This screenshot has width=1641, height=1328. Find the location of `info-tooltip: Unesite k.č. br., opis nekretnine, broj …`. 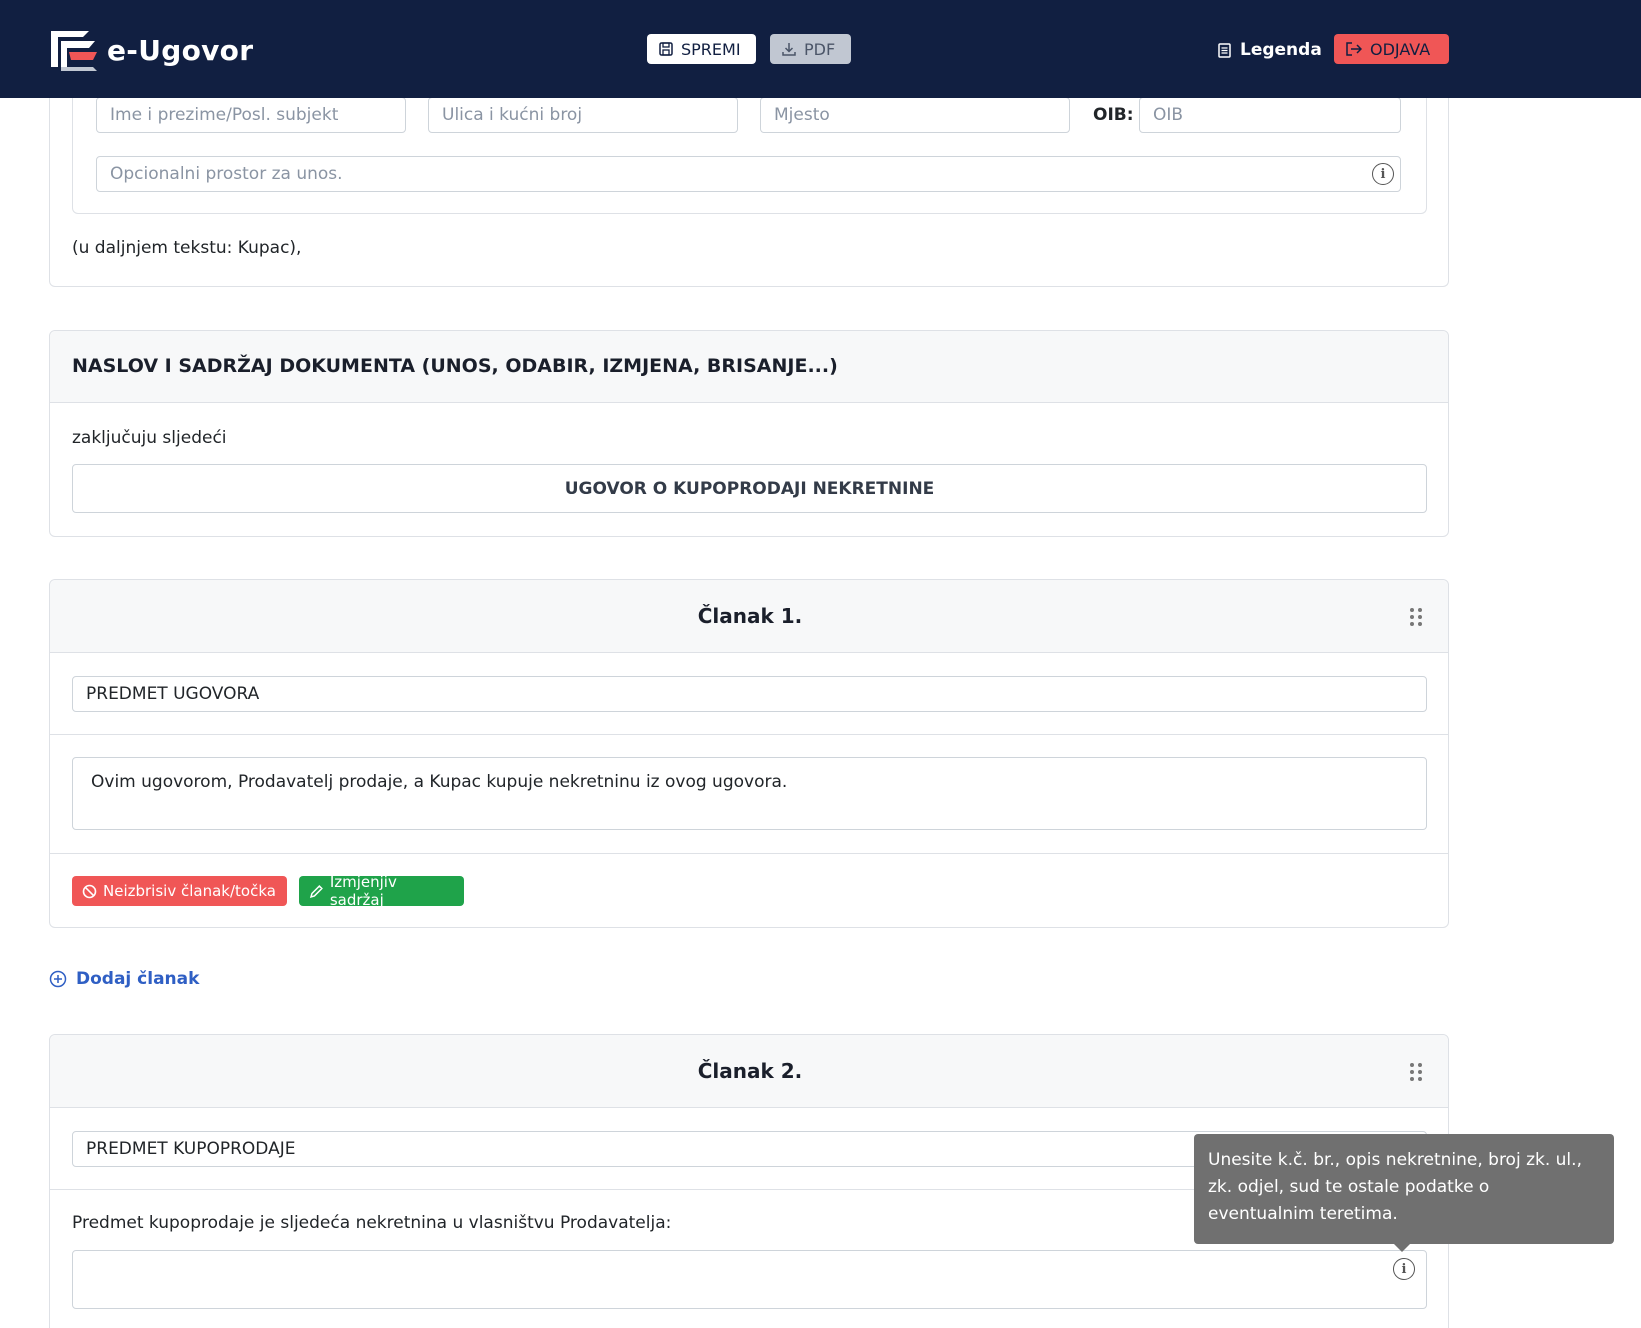

info-tooltip: Unesite k.č. br., opis nekretnine, broj … is located at coordinates (1404, 1193).